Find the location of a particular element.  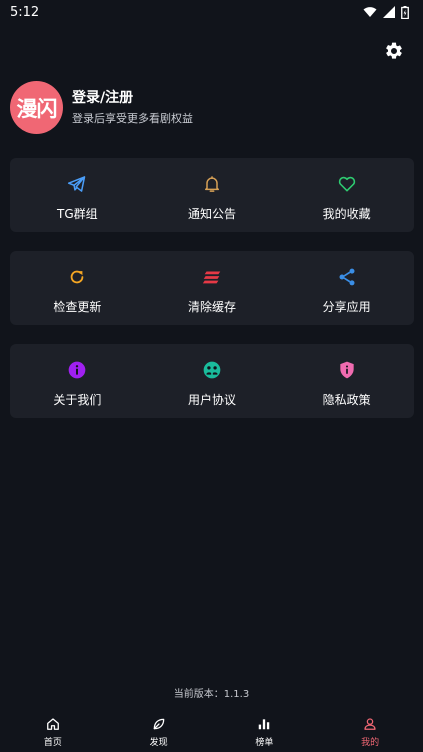

tg-group-button: TG群组 is located at coordinates (77, 195).